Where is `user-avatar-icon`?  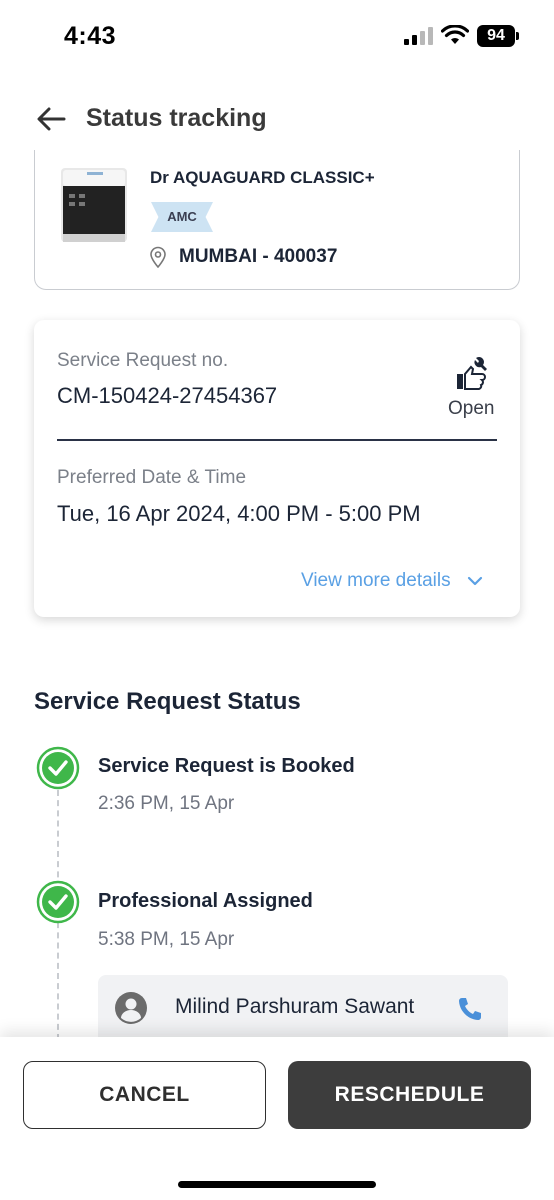
user-avatar-icon is located at coordinates (131, 1008).